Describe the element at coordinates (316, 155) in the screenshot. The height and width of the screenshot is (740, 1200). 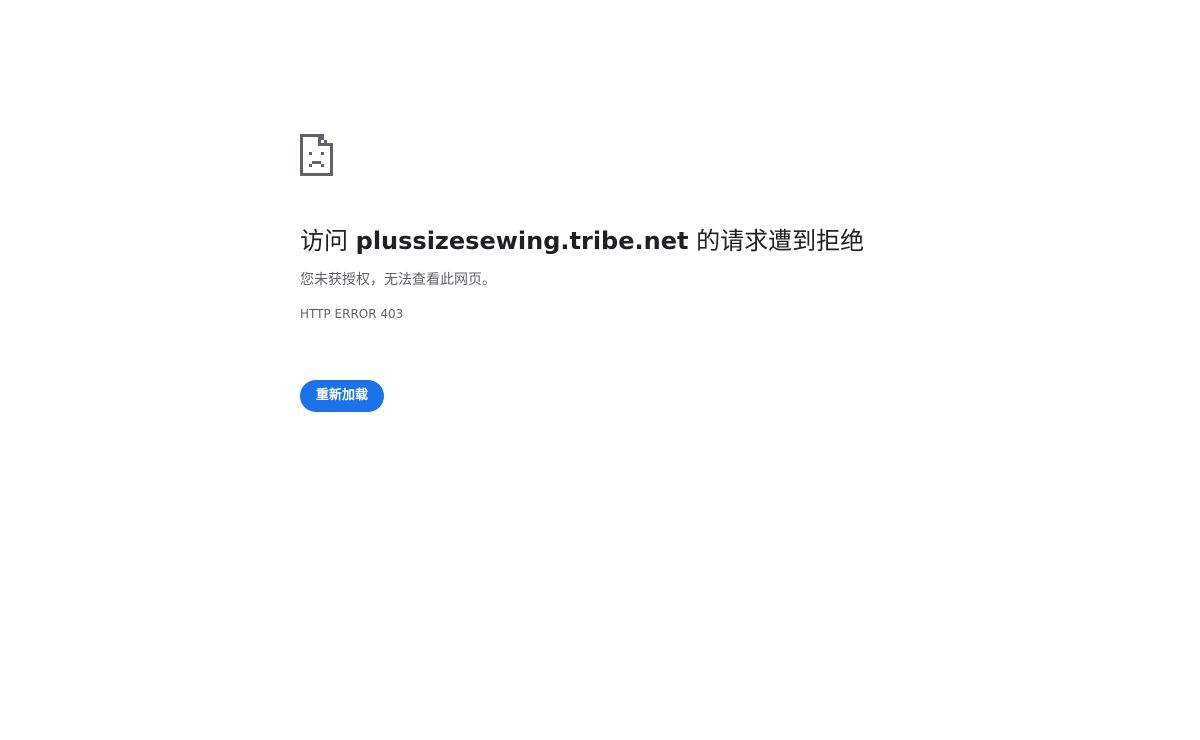
I see `sad-document-icon` at that location.